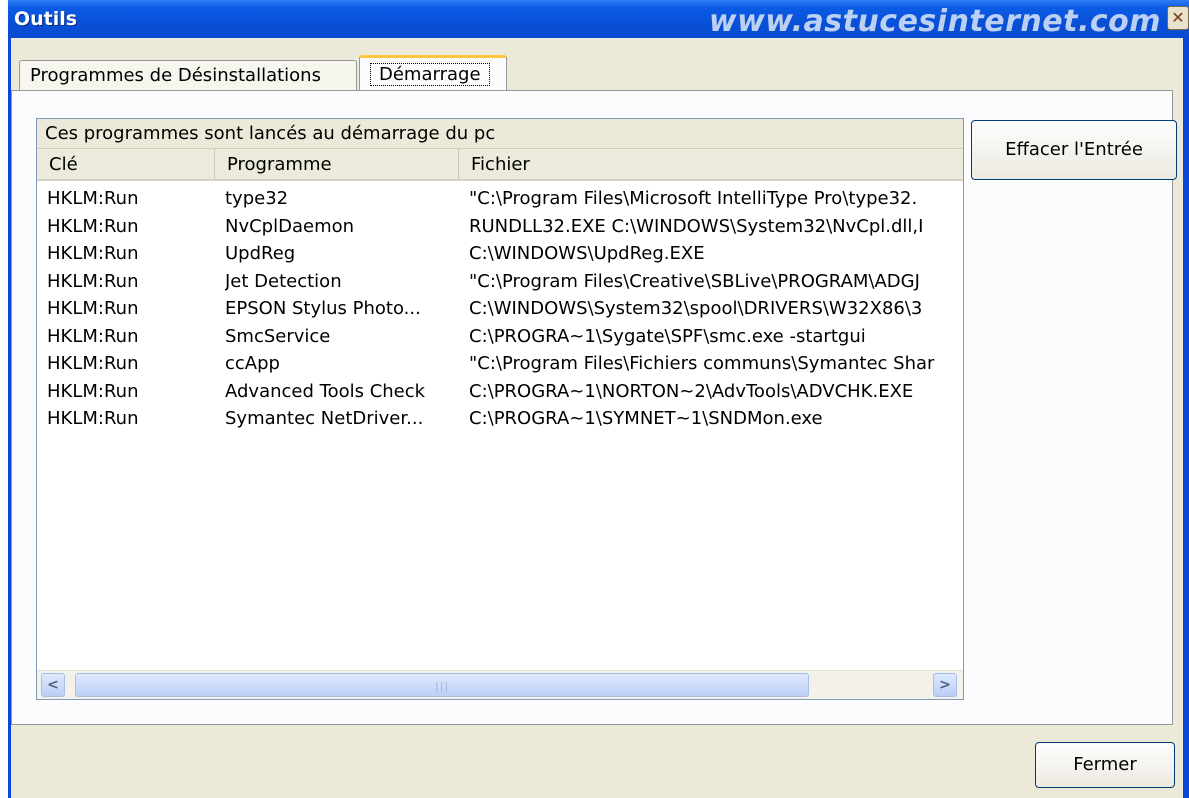 The width and height of the screenshot is (1189, 798). Describe the element at coordinates (1105, 765) in the screenshot. I see `close-button: Fermer` at that location.